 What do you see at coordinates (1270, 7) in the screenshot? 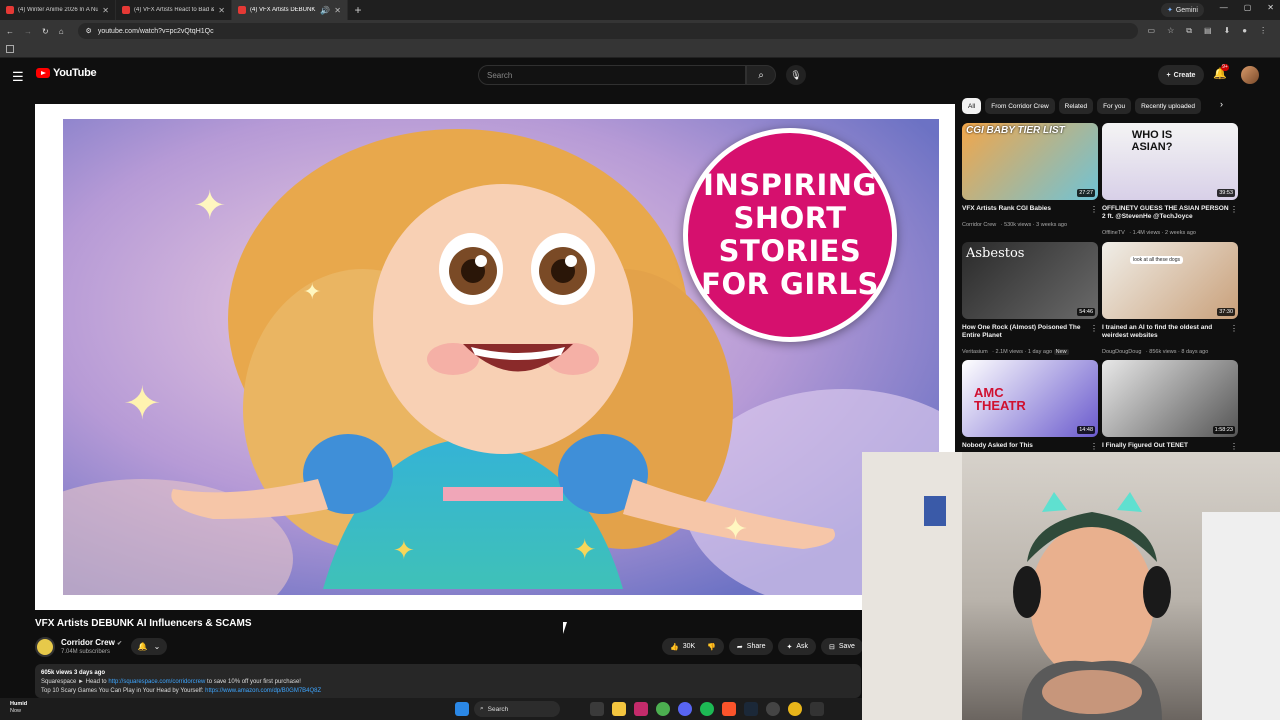
I see `close-window-icon: ✕` at bounding box center [1270, 7].